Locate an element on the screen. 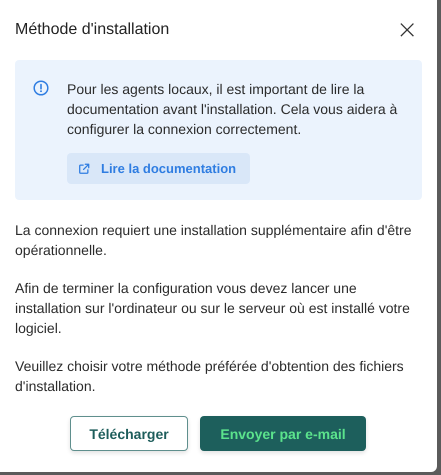 Image resolution: width=441 pixels, height=475 pixels. info-icon is located at coordinates (41, 88).